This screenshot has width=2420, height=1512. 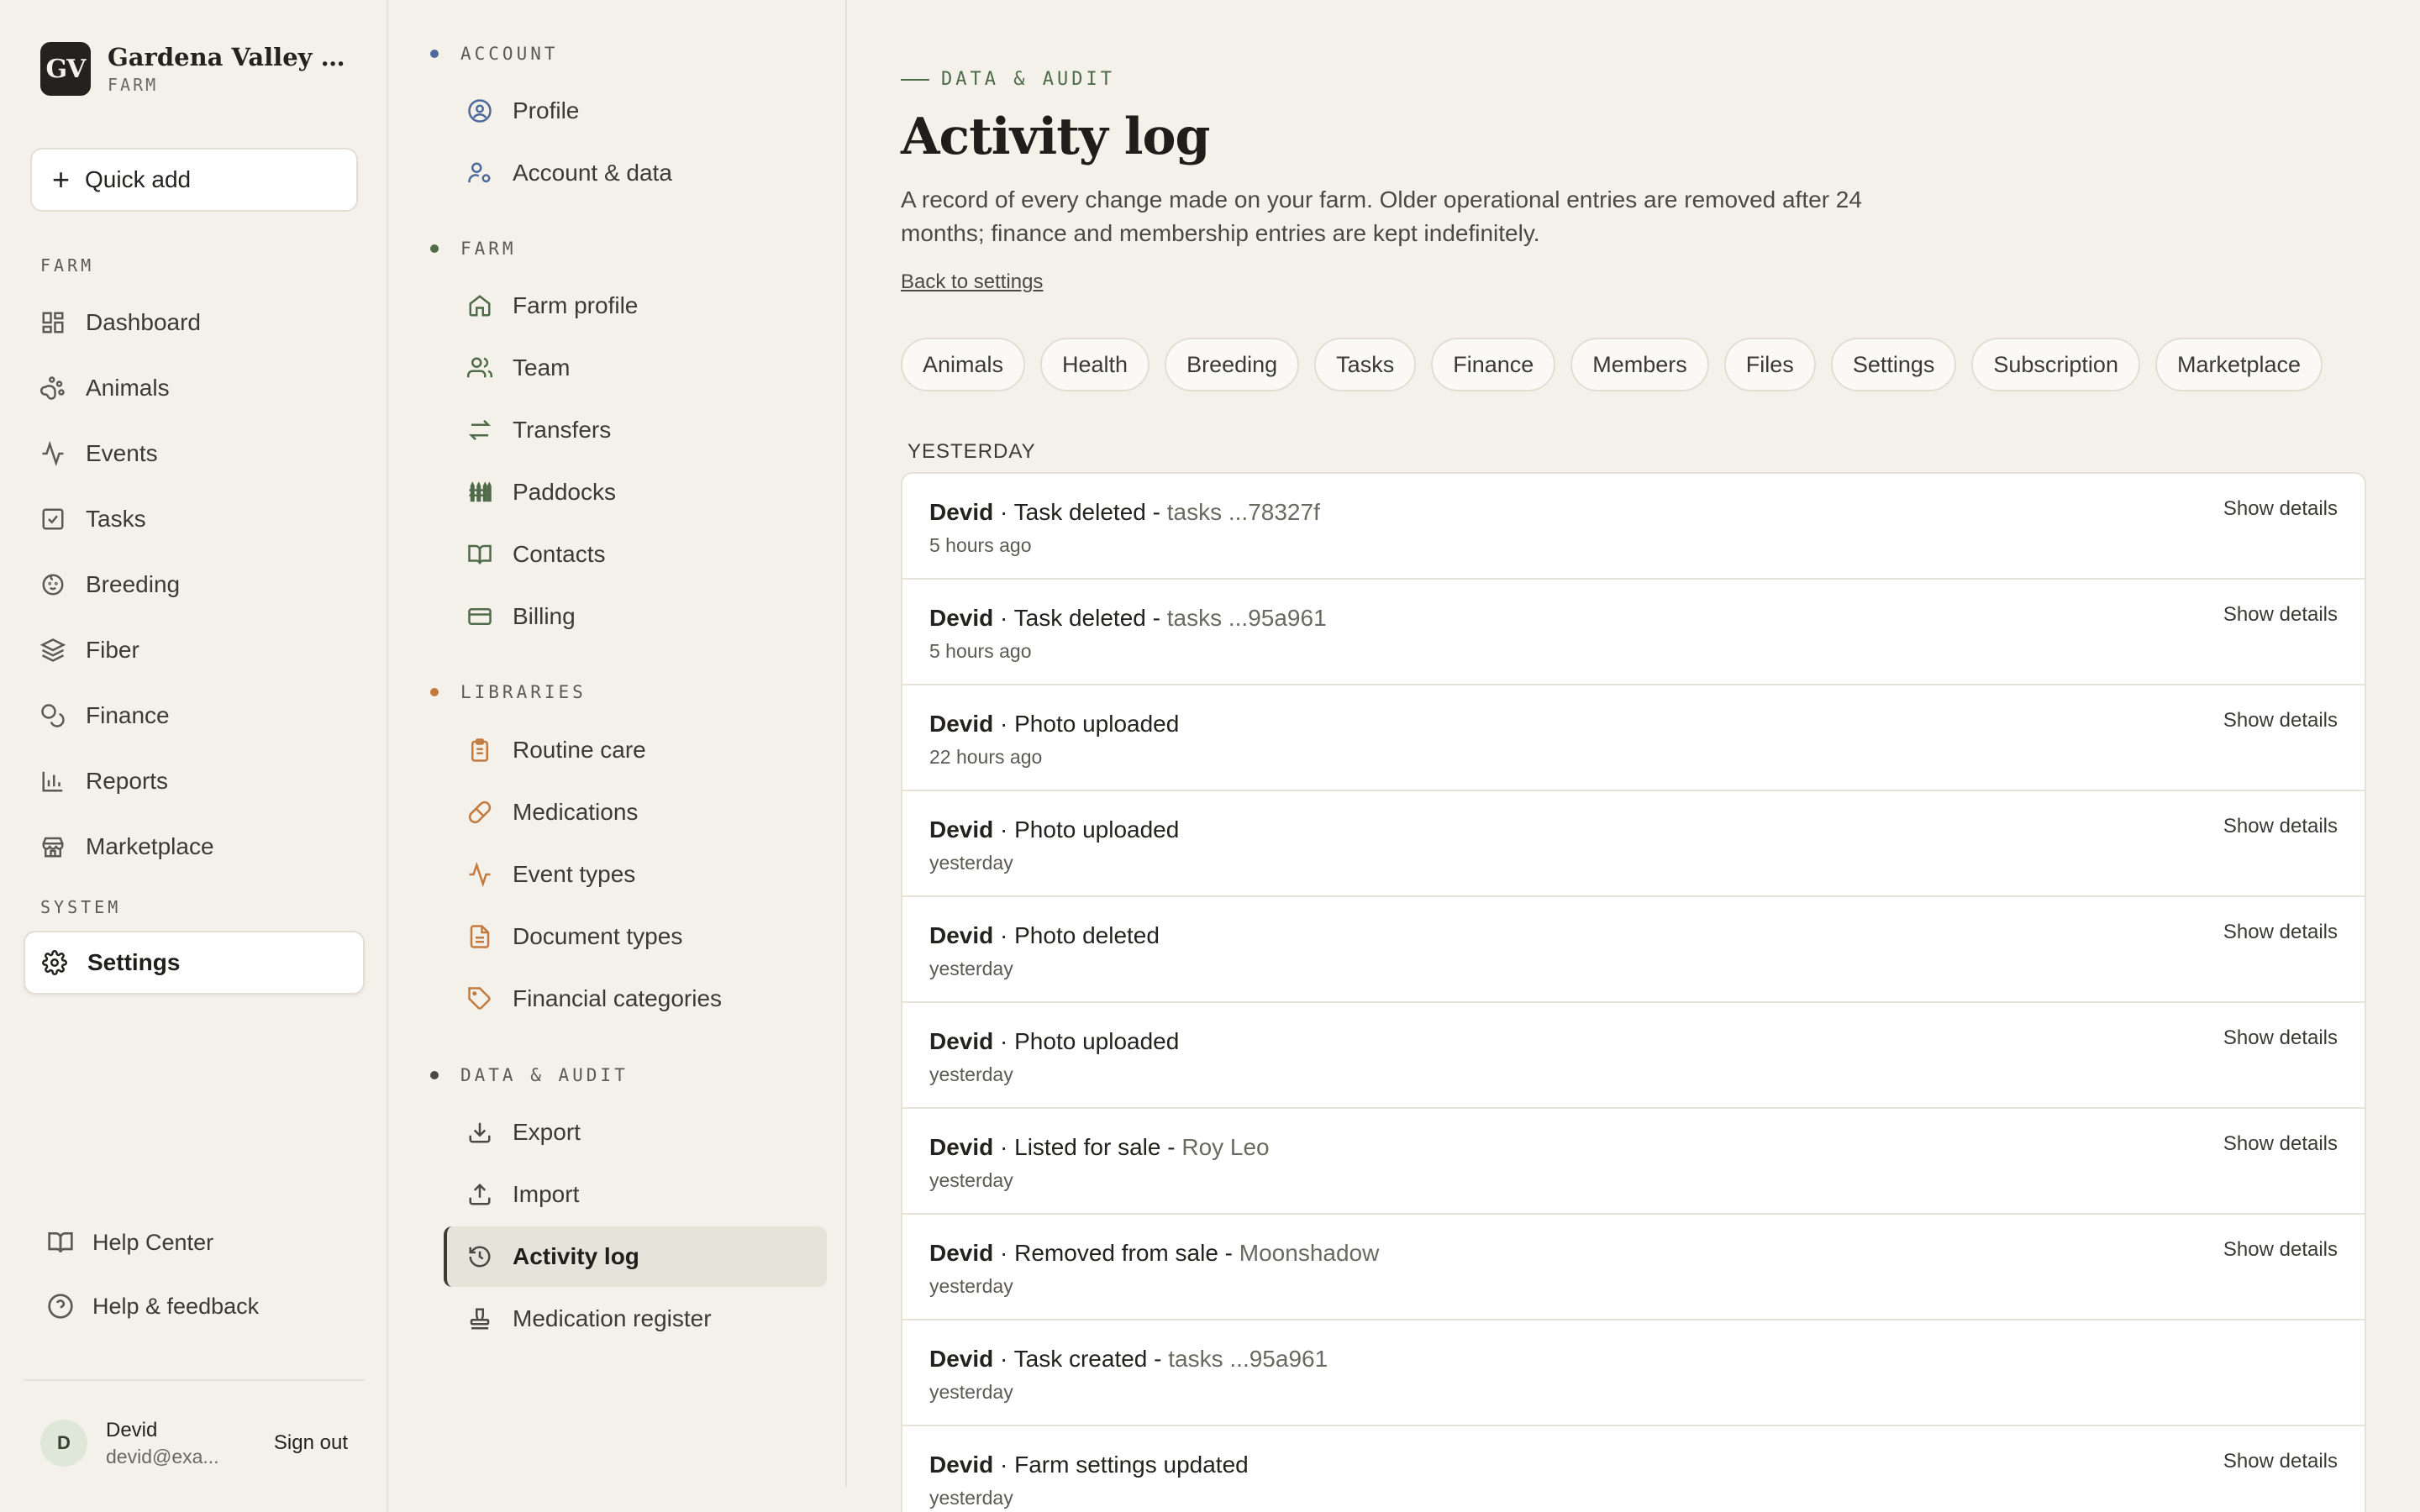 What do you see at coordinates (1893, 364) in the screenshot?
I see `filter-chip-settings: Settings` at bounding box center [1893, 364].